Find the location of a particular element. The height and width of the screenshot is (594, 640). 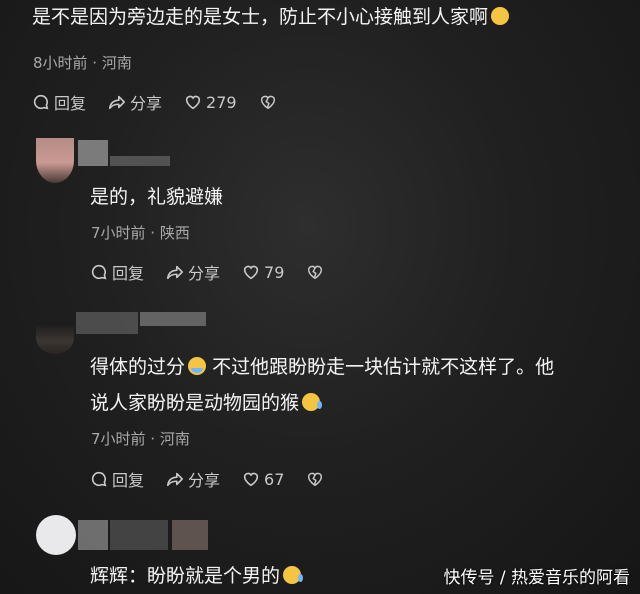

comment-4-body: 辉辉：盼盼就是个男的 is located at coordinates (185, 576).